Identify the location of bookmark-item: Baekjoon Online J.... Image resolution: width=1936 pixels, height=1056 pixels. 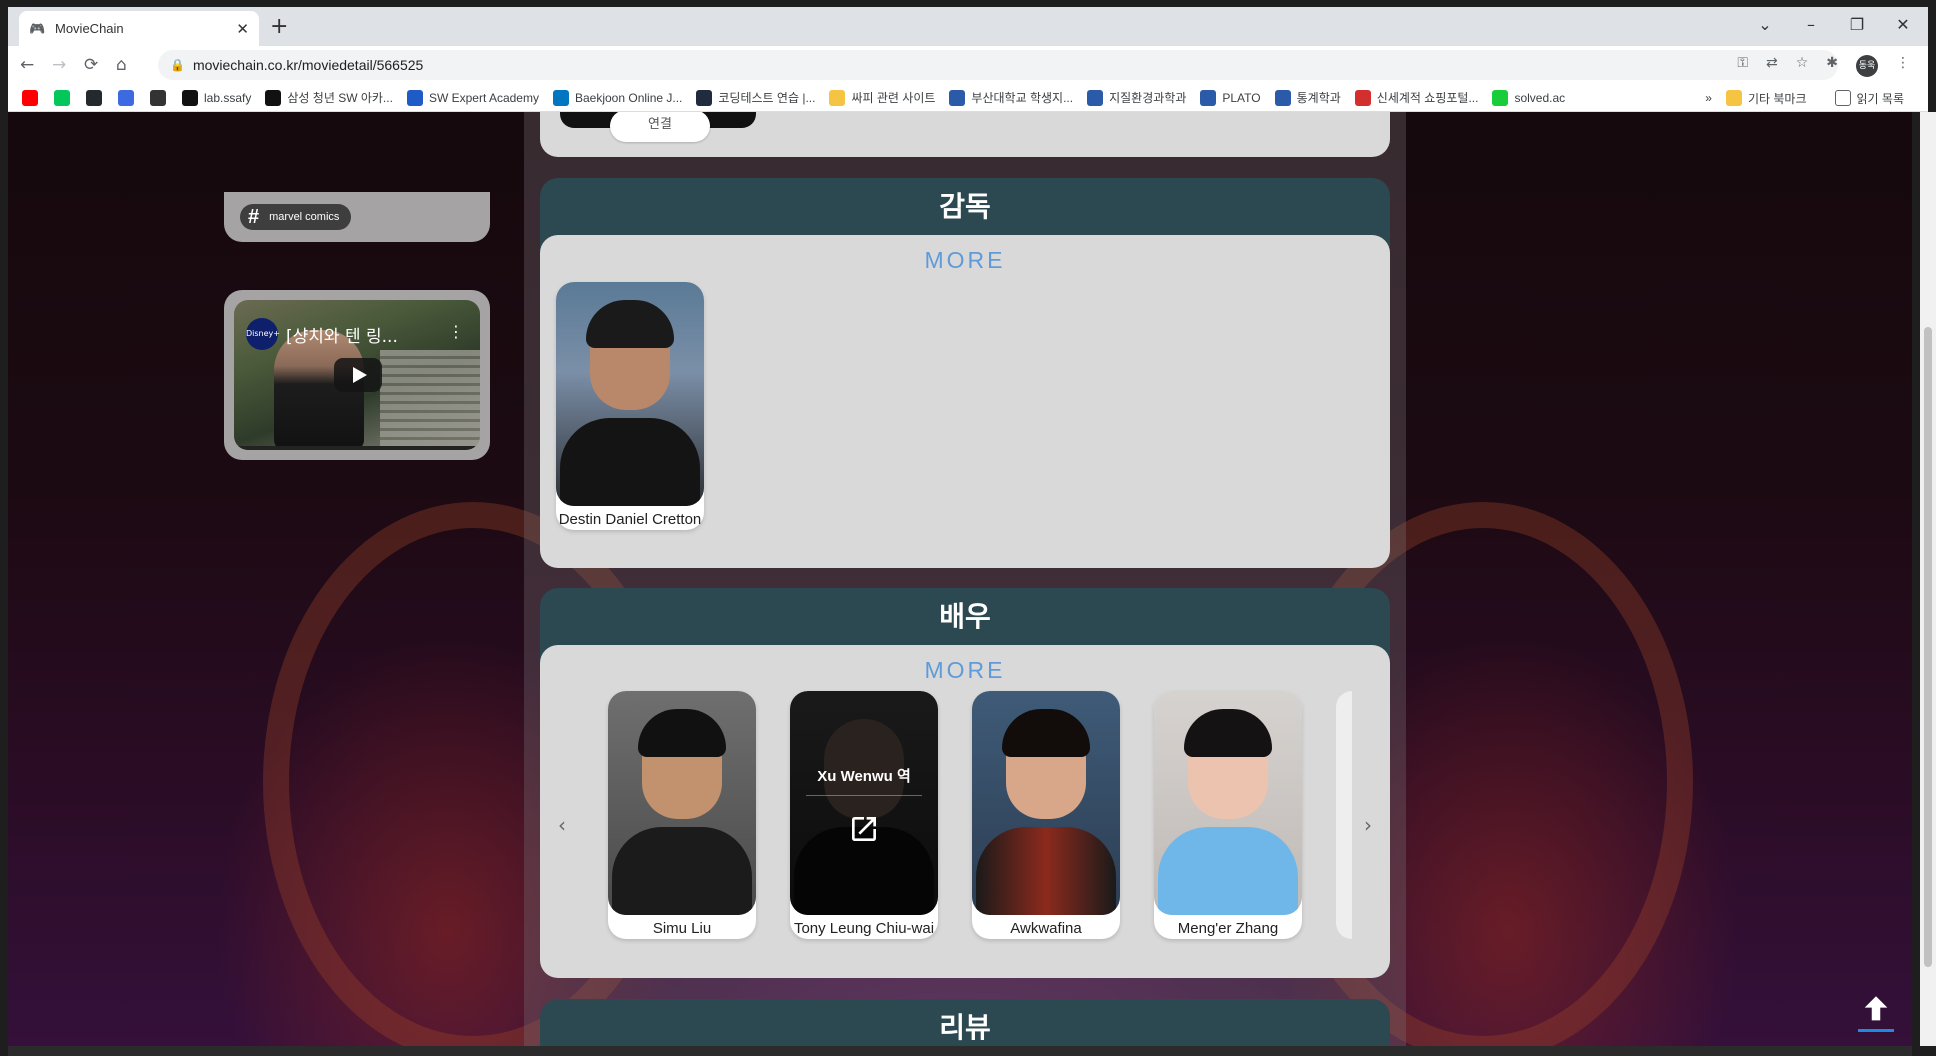
(617, 97).